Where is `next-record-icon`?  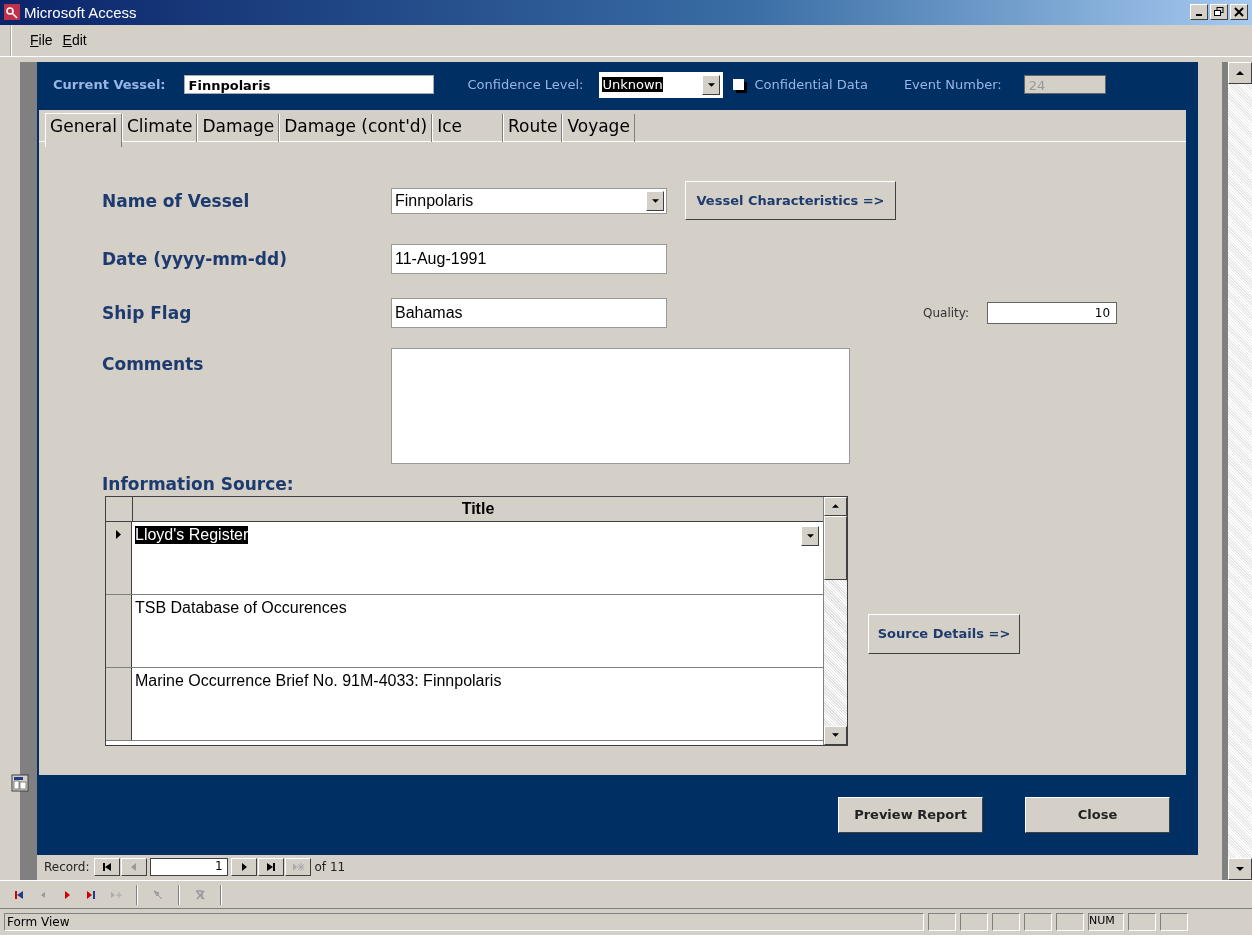 next-record-icon is located at coordinates (67, 894).